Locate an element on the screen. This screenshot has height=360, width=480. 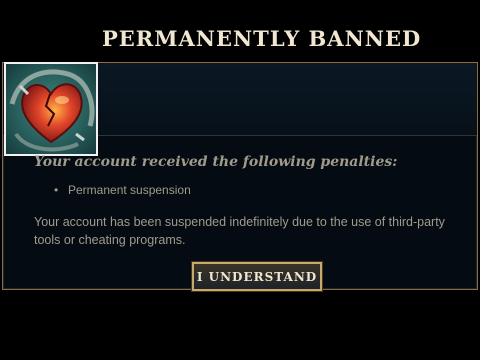
i-understand-button: I UNDERSTAND is located at coordinates (257, 276).